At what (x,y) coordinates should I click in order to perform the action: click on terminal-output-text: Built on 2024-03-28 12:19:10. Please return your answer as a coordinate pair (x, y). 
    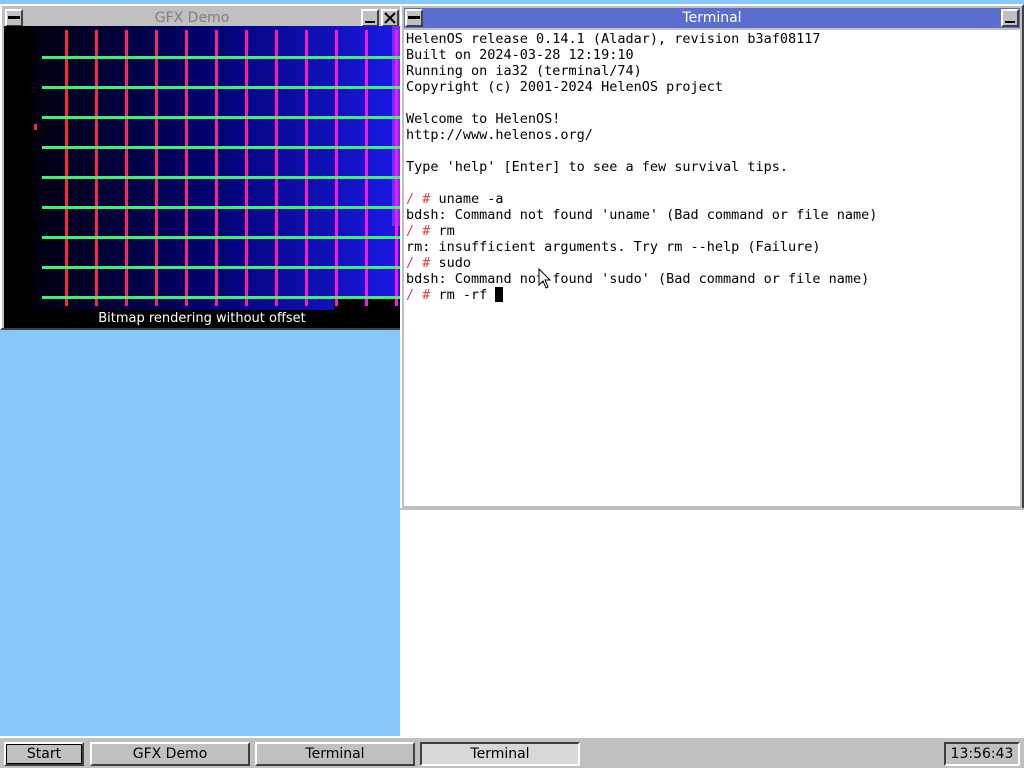
    Looking at the image, I should click on (520, 55).